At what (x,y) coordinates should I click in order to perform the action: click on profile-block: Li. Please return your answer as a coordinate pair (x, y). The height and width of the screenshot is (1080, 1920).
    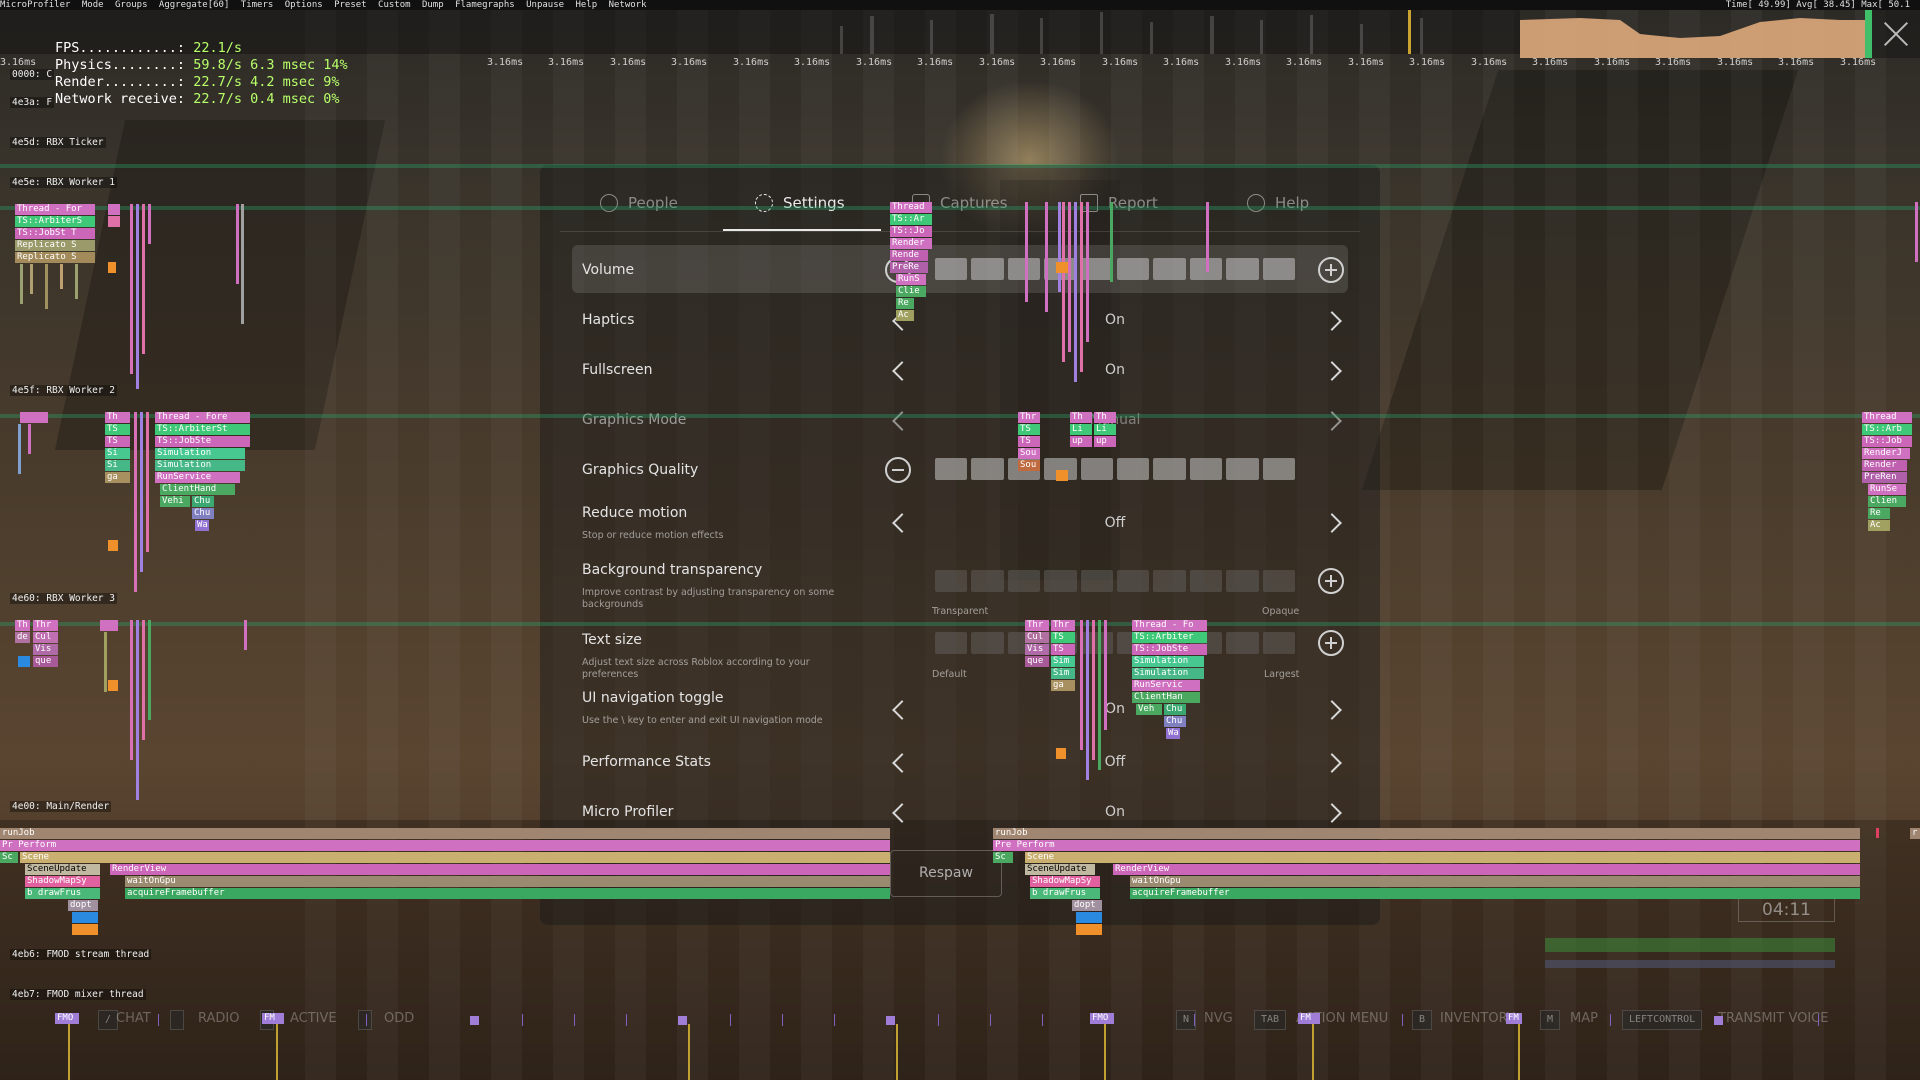
    Looking at the image, I should click on (1081, 429).